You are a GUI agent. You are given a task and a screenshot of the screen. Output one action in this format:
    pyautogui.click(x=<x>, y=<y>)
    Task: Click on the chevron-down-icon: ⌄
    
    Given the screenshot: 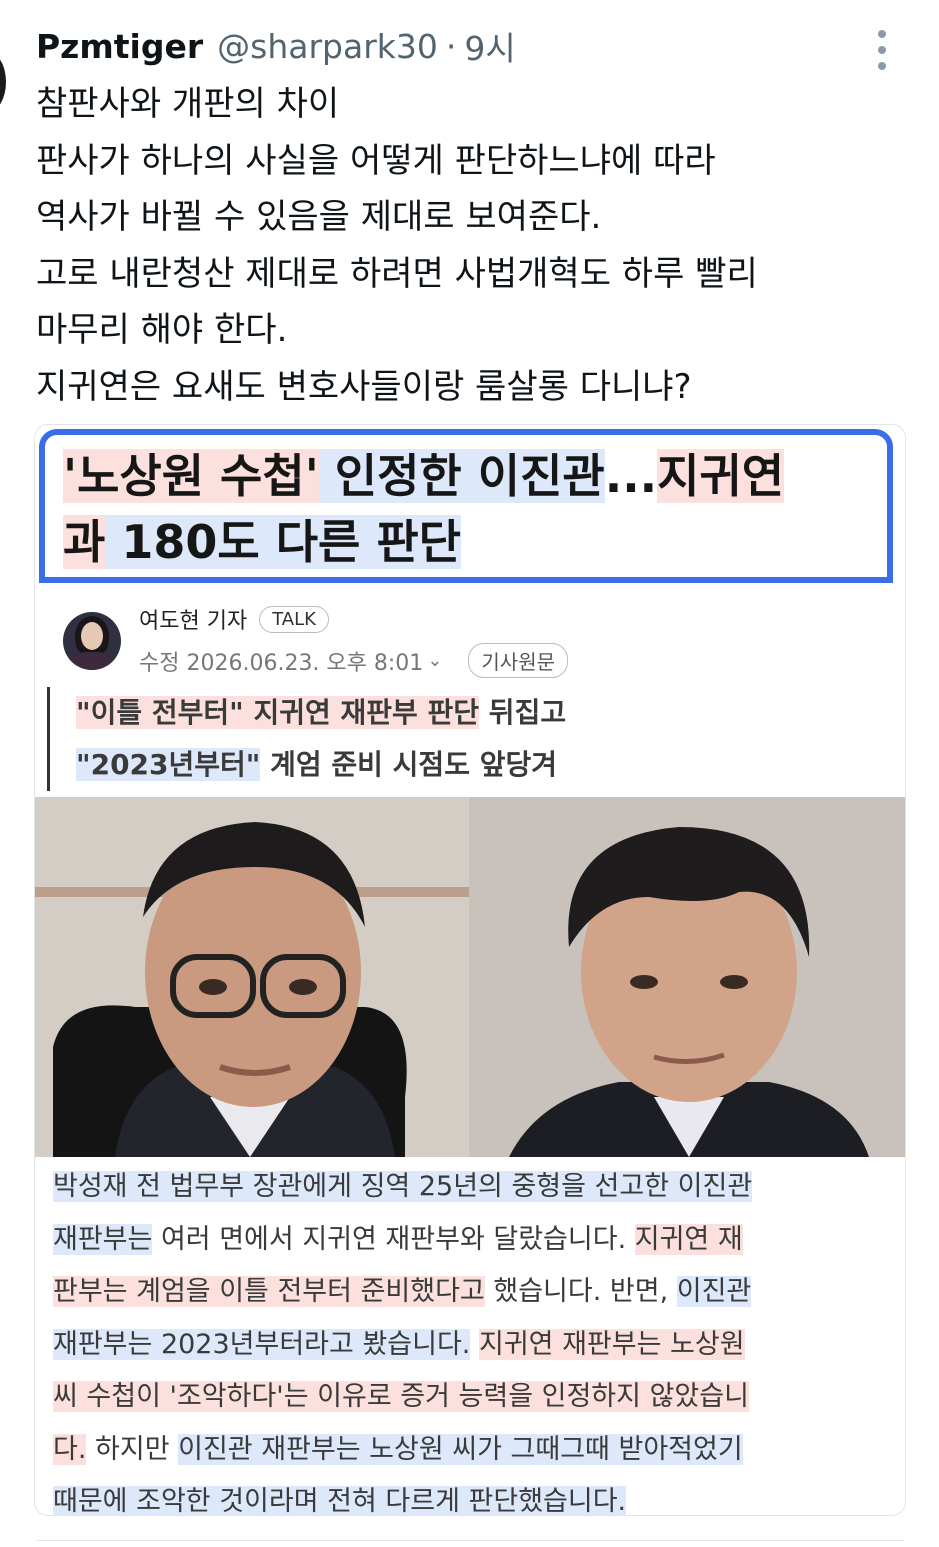 What is the action you would take?
    pyautogui.click(x=435, y=660)
    